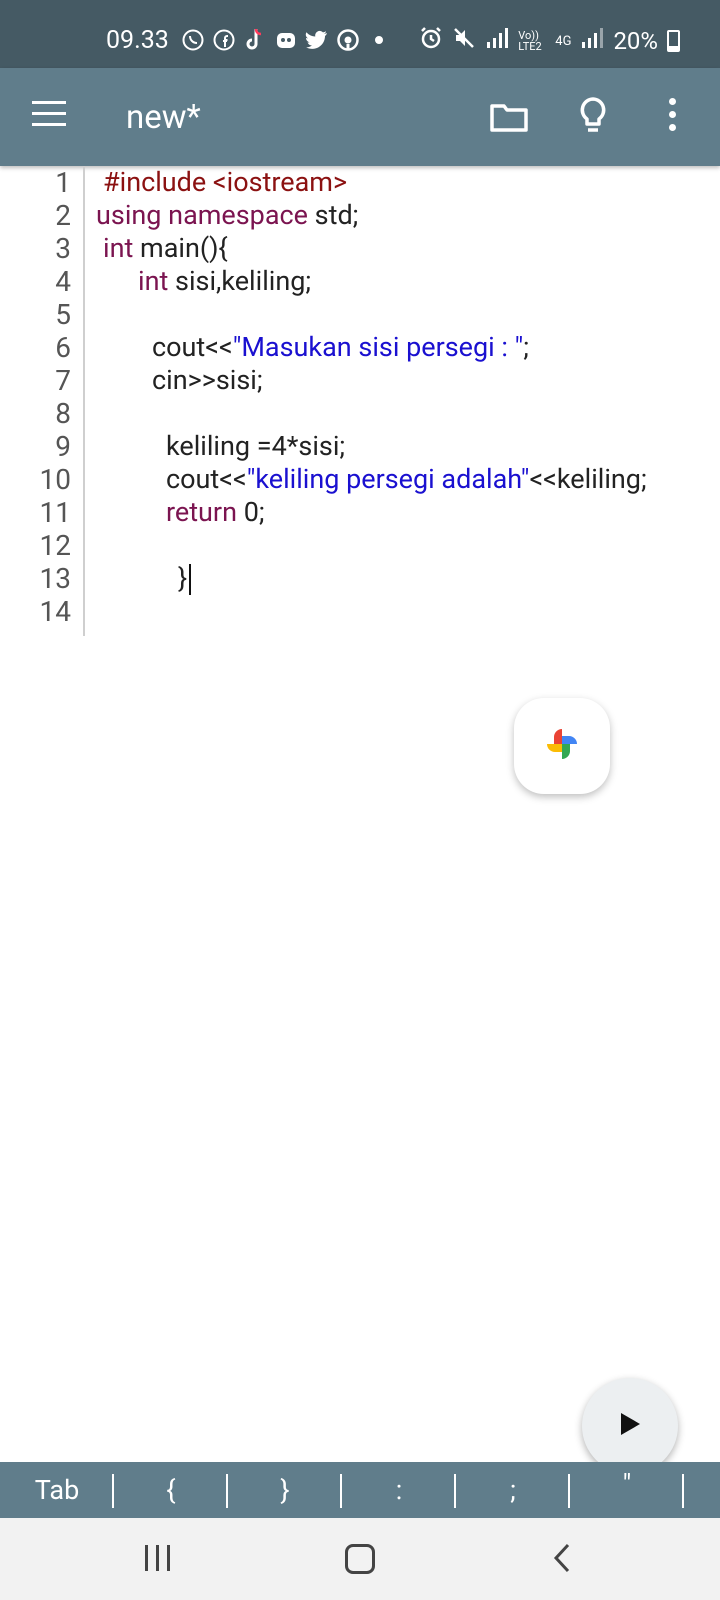  I want to click on code-text: cin>>sisi;, so click(207, 380).